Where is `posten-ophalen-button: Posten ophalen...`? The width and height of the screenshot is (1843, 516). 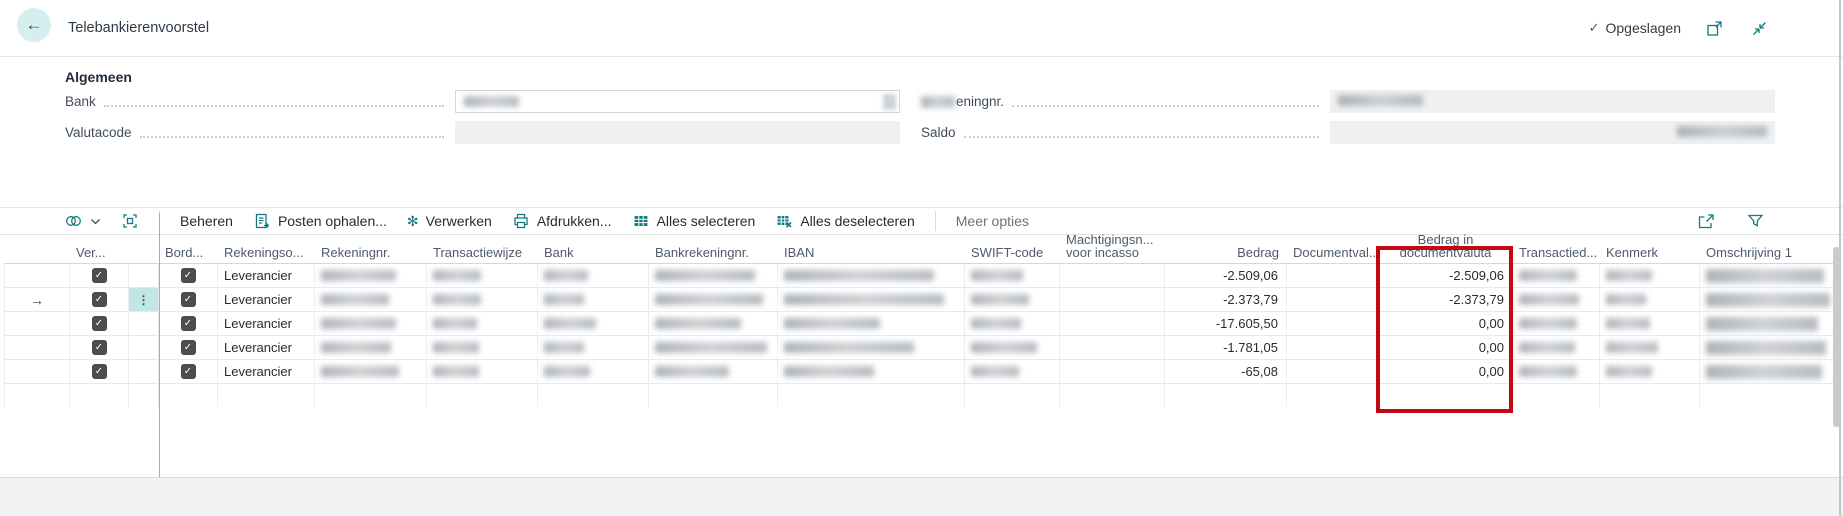
posten-ophalen-button: Posten ophalen... is located at coordinates (320, 221).